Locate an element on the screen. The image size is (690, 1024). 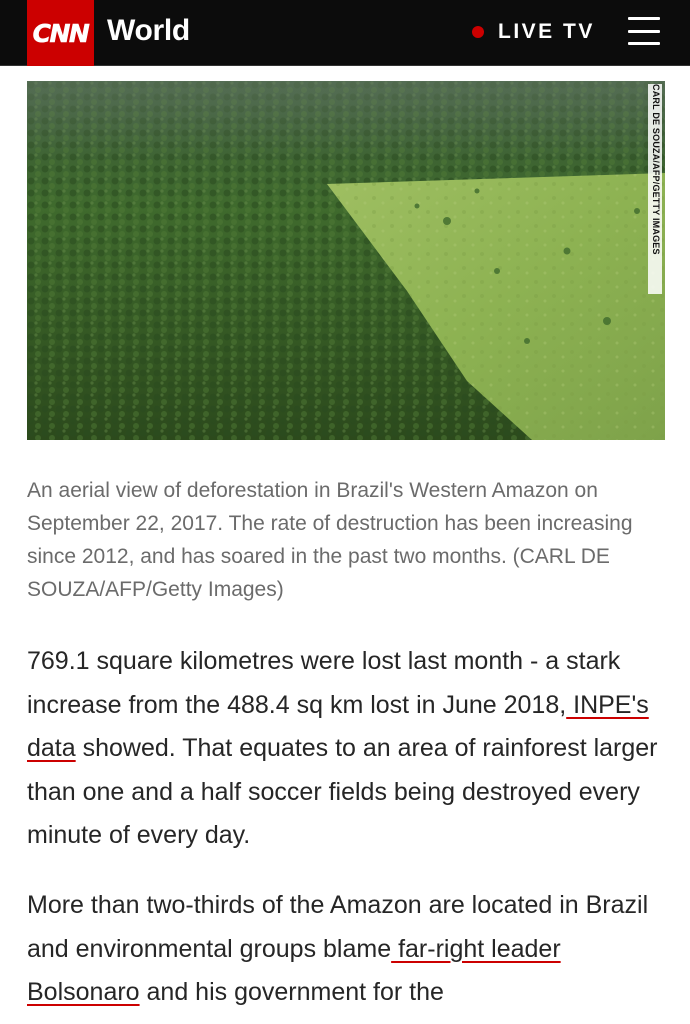
cnn-logo: CNN is located at coordinates (60, 33).